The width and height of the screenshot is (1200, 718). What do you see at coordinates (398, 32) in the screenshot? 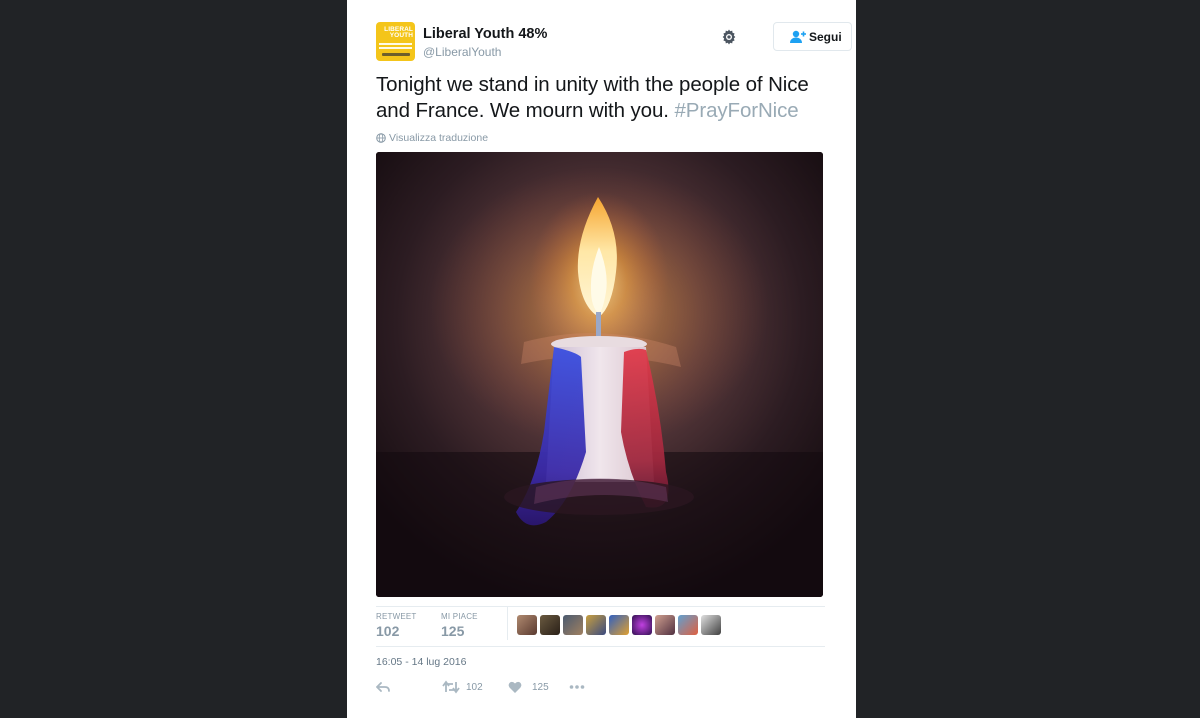
I see `avatar-logo-text: LIBERAL YOUTH` at bounding box center [398, 32].